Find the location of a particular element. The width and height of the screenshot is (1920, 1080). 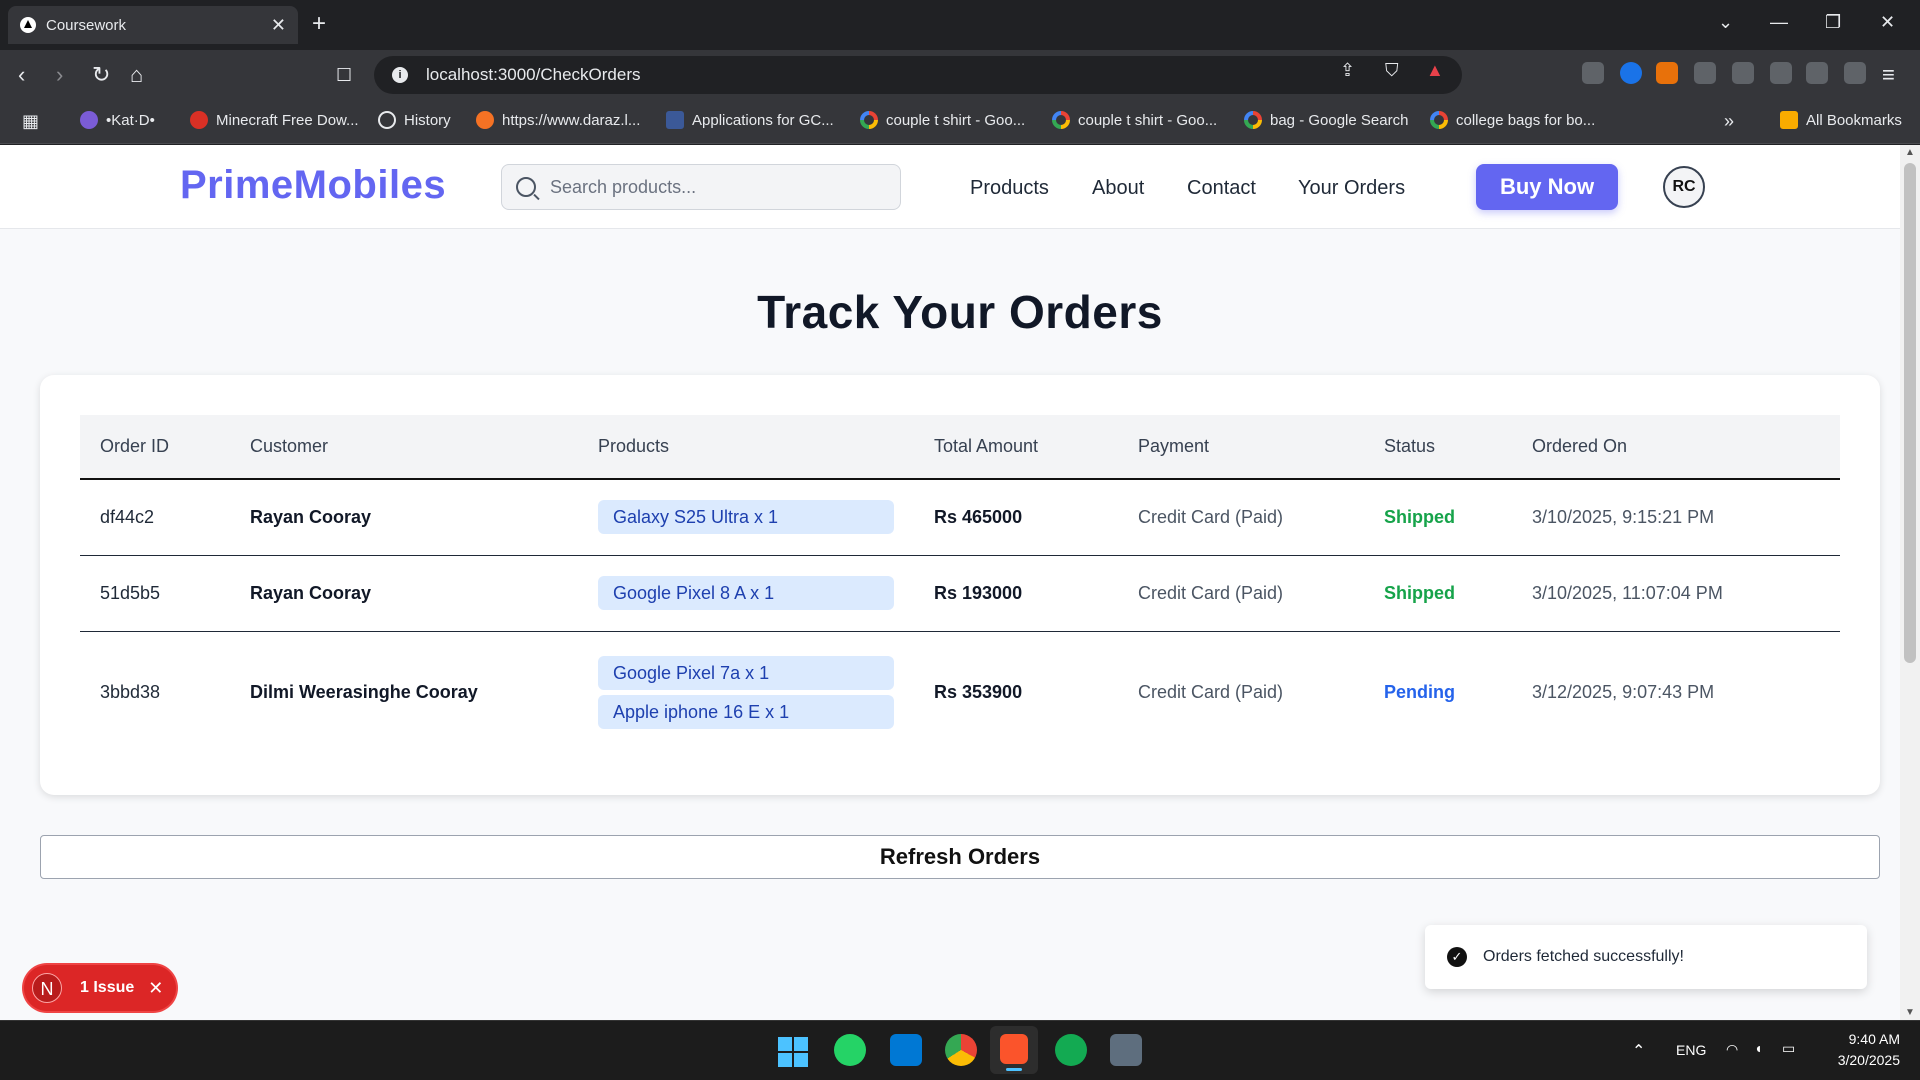

daraz-favicon-icon is located at coordinates (485, 120).